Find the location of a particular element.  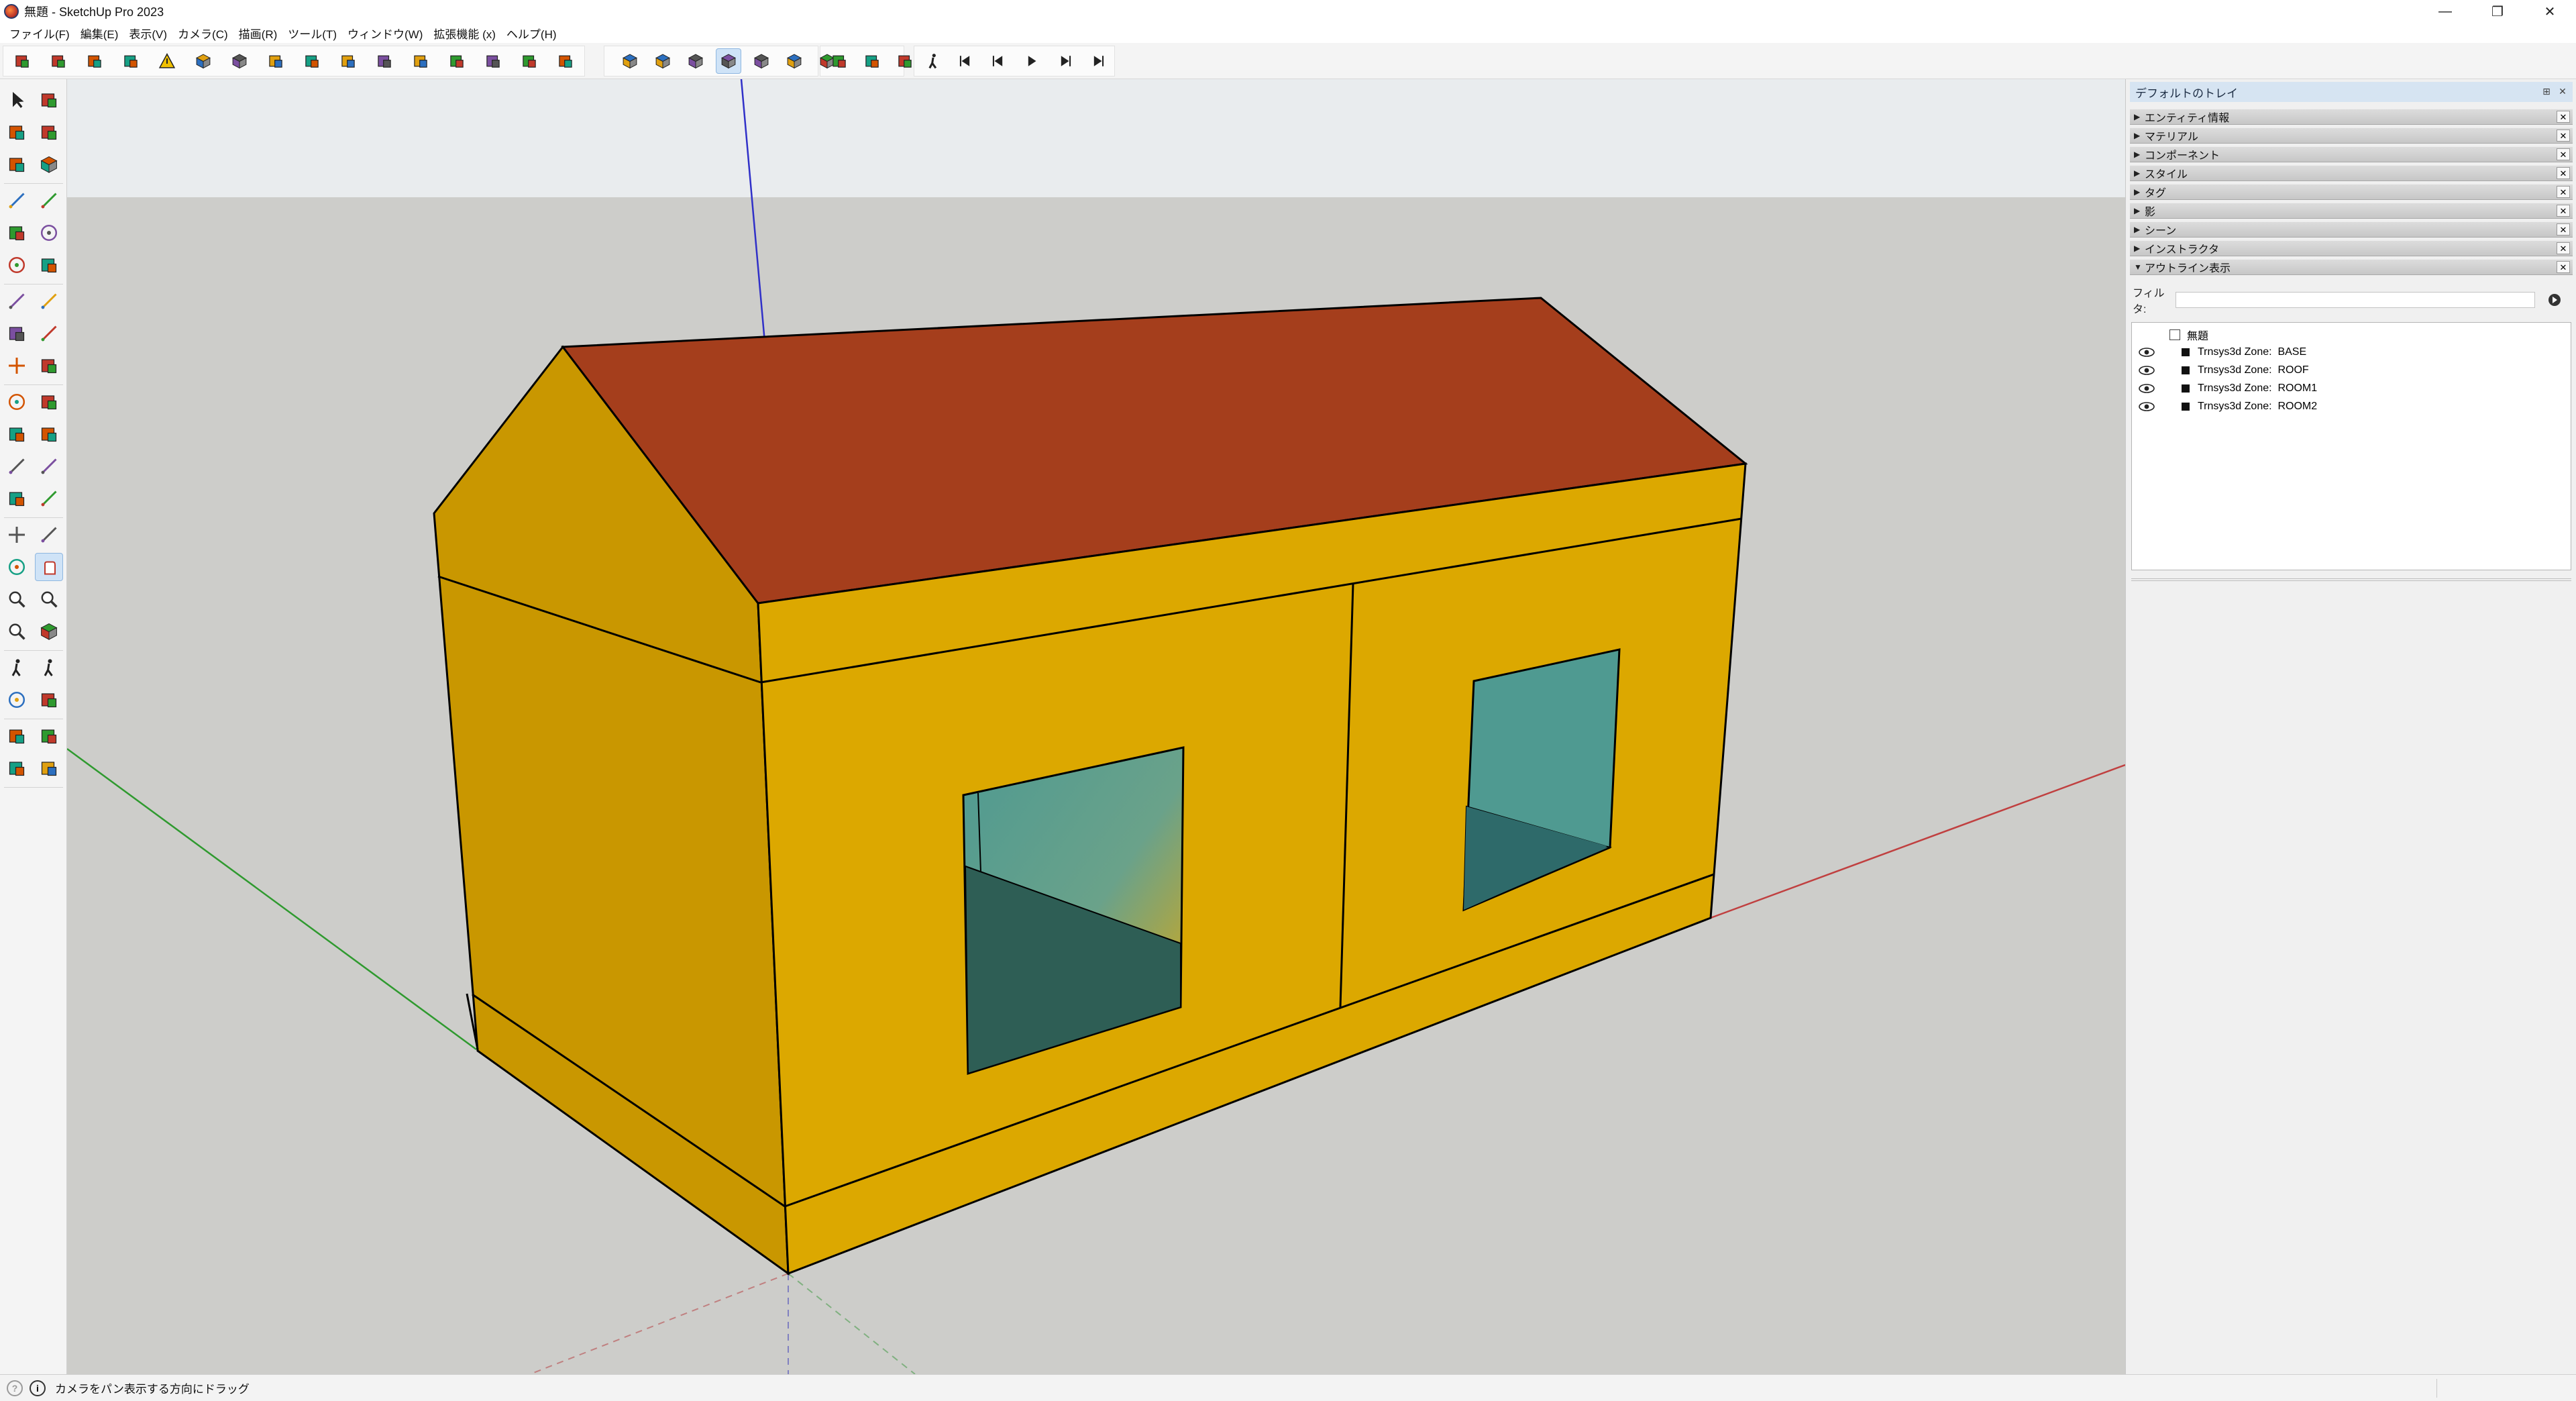

drape-icon is located at coordinates (49, 768).